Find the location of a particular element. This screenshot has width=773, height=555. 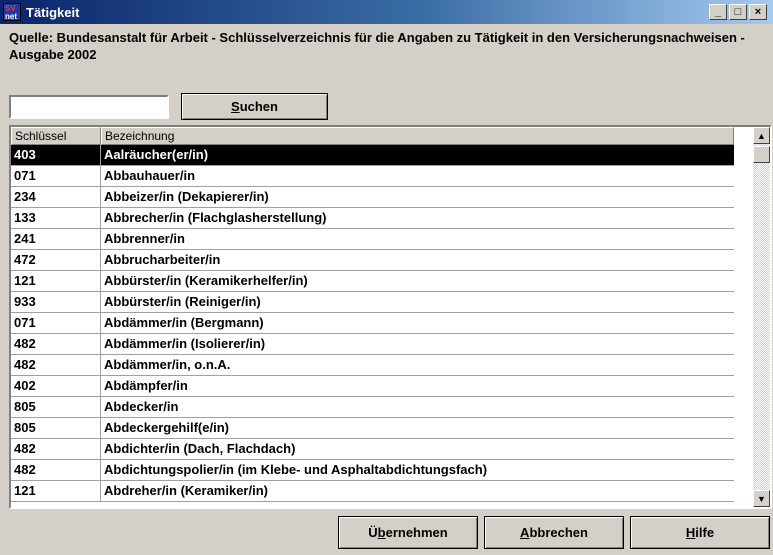

svnet-app-icon: SV net is located at coordinates (12, 12).